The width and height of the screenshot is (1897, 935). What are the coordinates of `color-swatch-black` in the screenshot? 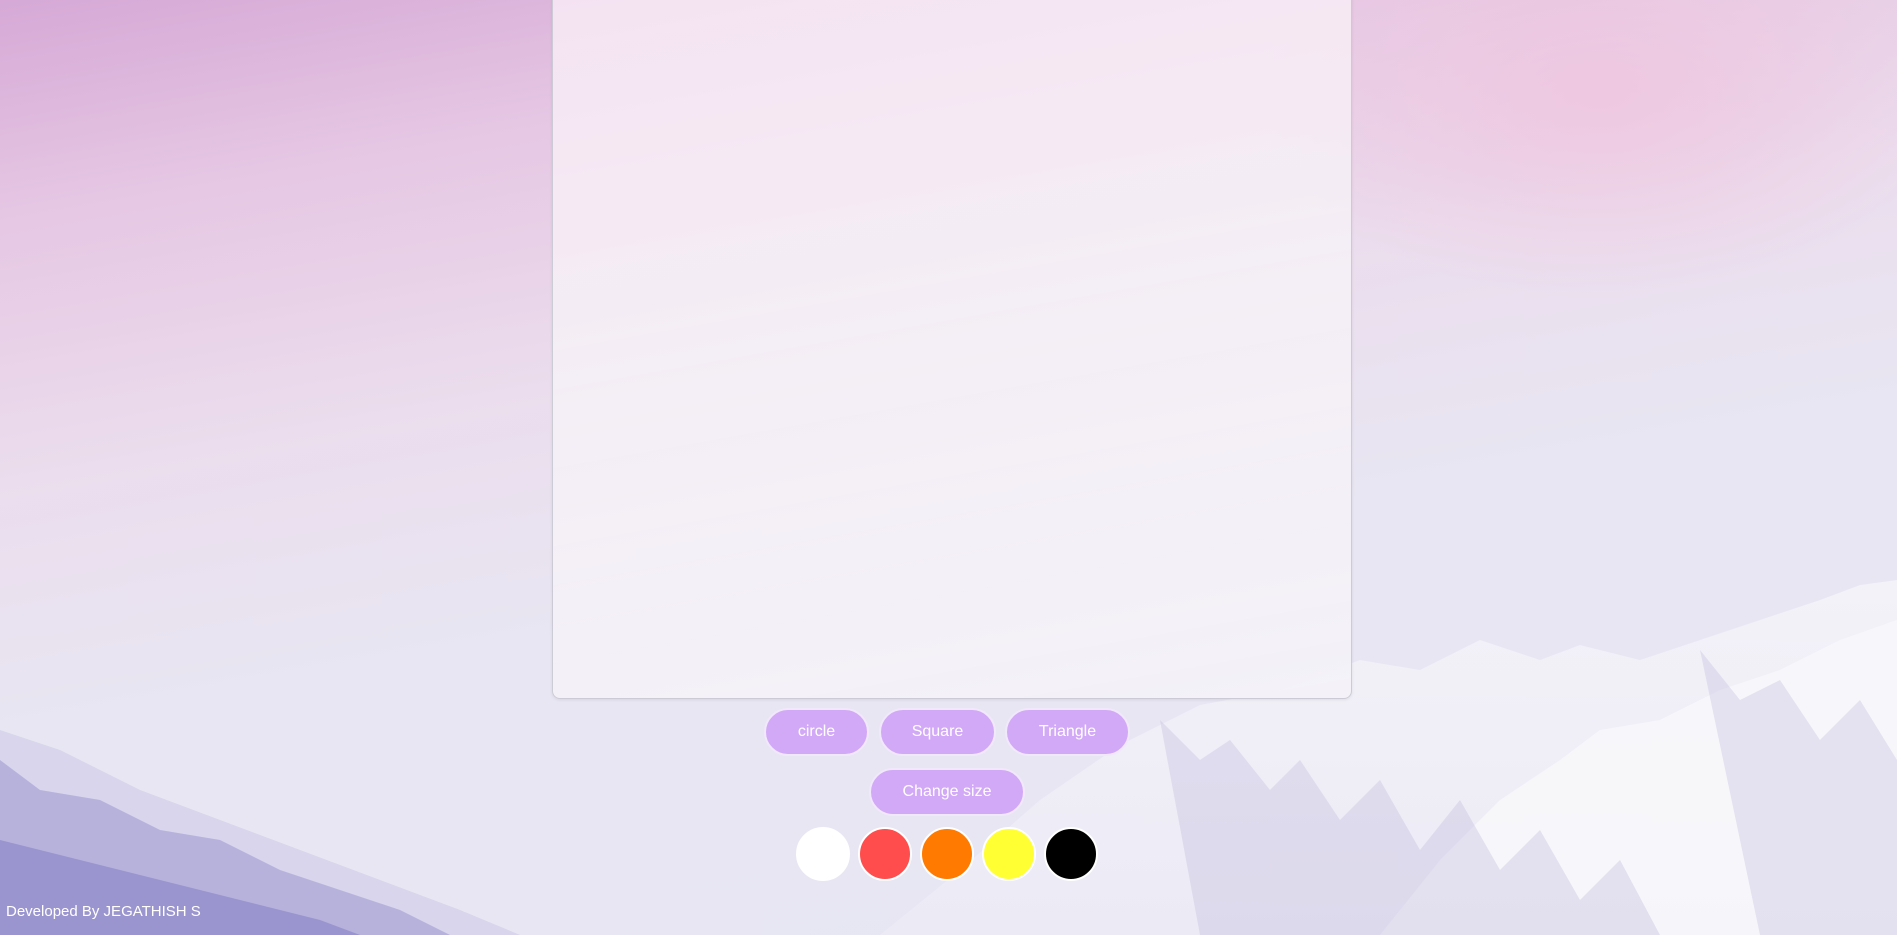 It's located at (1071, 854).